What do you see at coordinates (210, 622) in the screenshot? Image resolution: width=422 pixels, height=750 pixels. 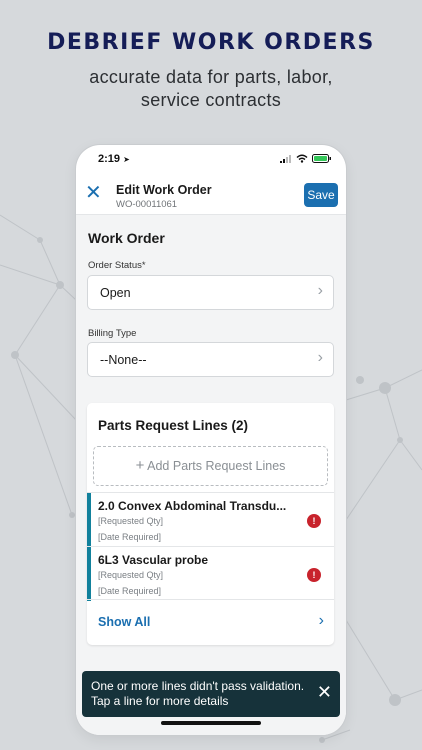 I see `show-all-button: Show All ›` at bounding box center [210, 622].